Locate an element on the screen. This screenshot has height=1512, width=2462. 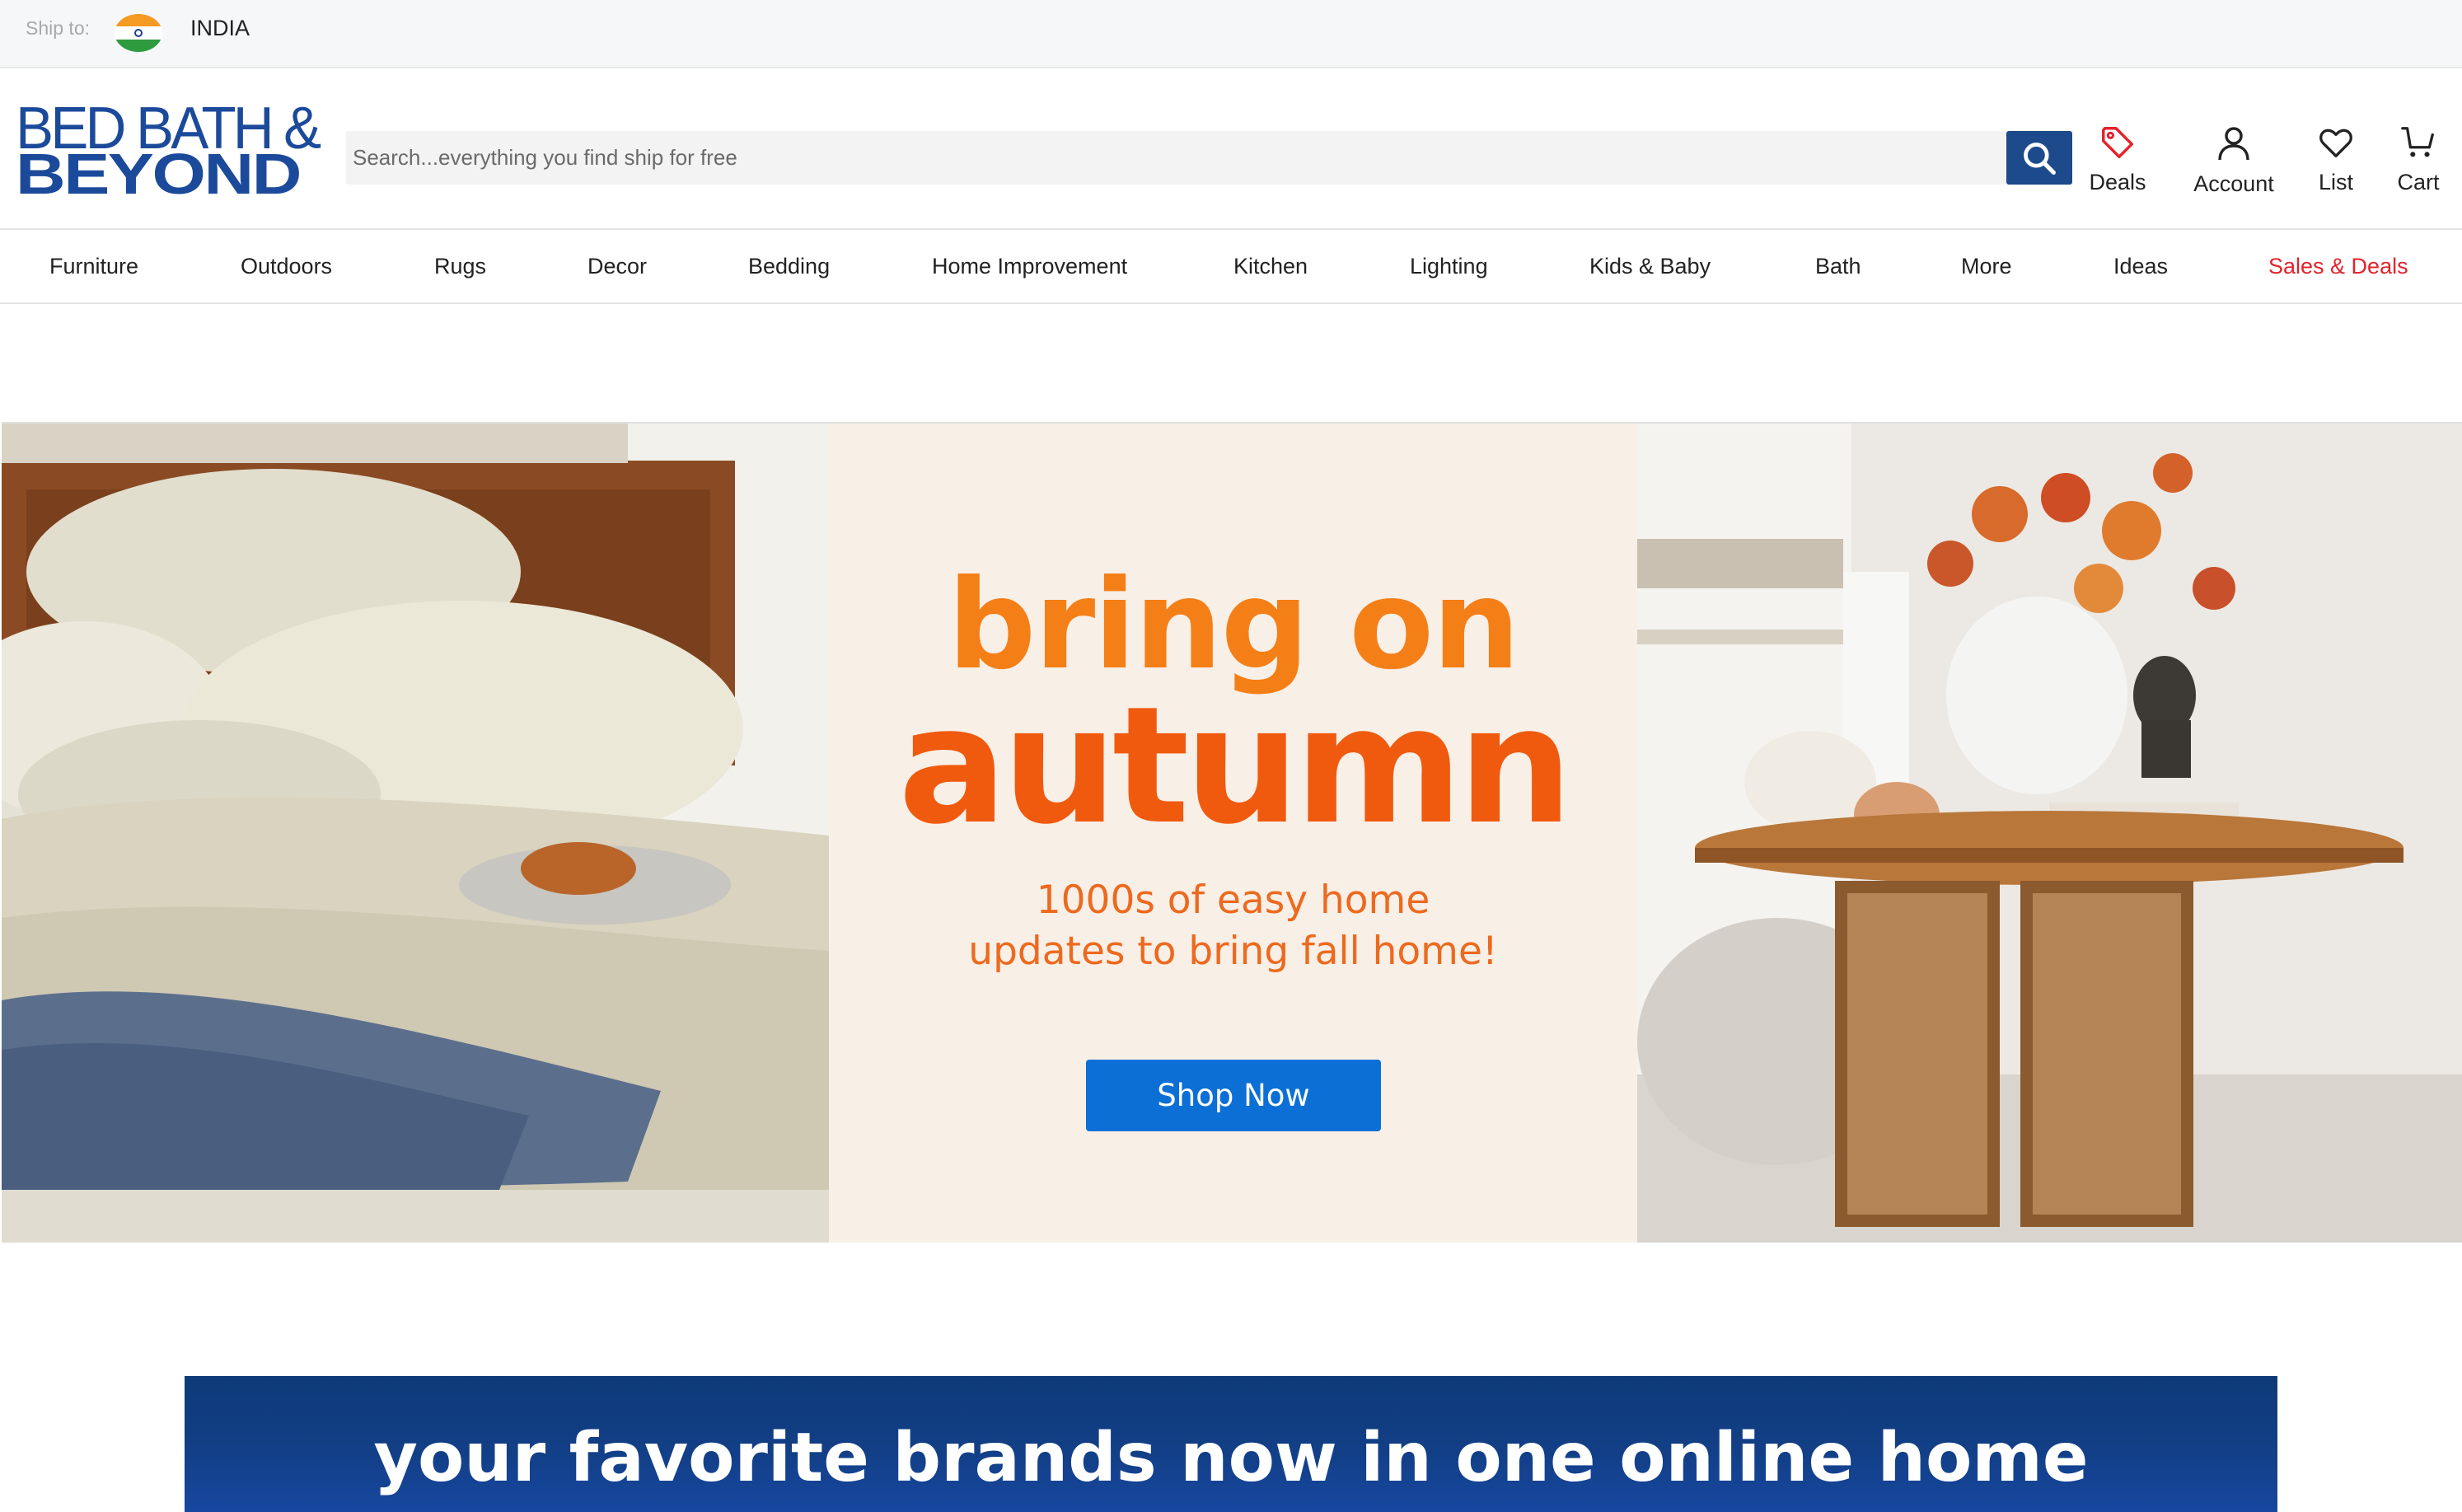
search-button is located at coordinates (2039, 158).